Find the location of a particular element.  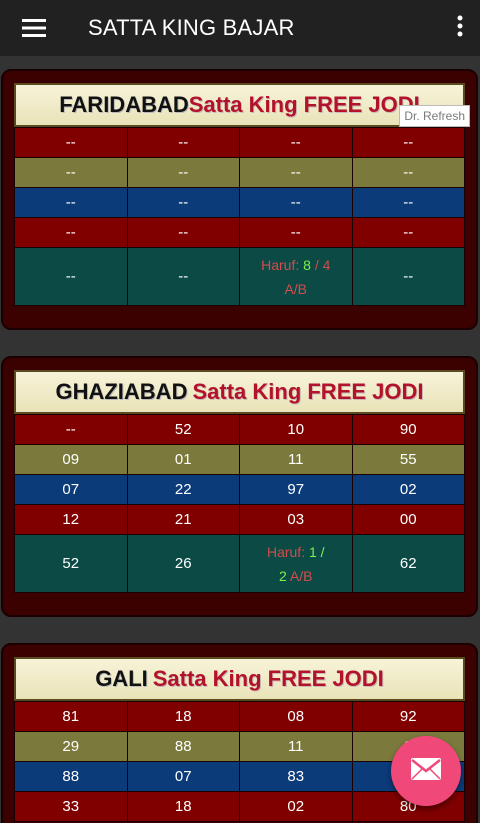

table-cell: 26 is located at coordinates (183, 563).